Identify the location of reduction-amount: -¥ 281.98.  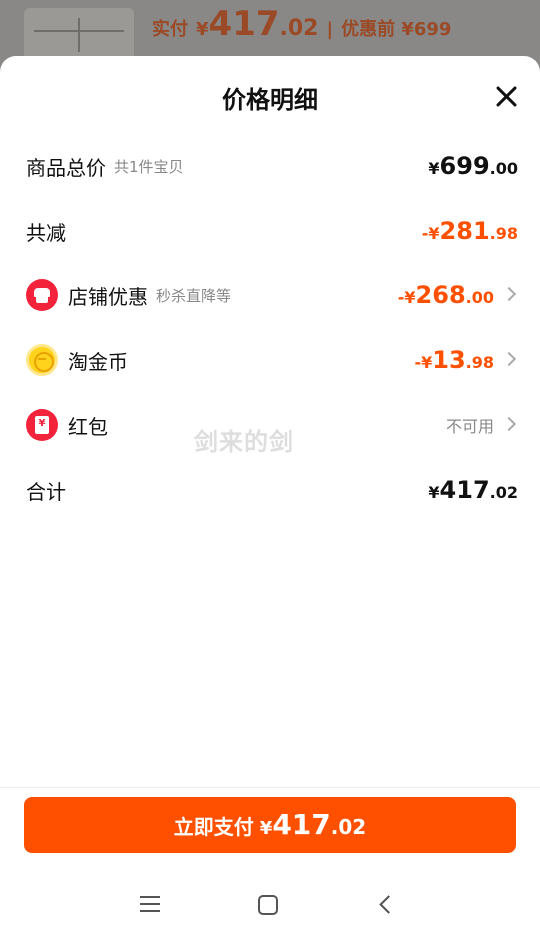
(470, 231).